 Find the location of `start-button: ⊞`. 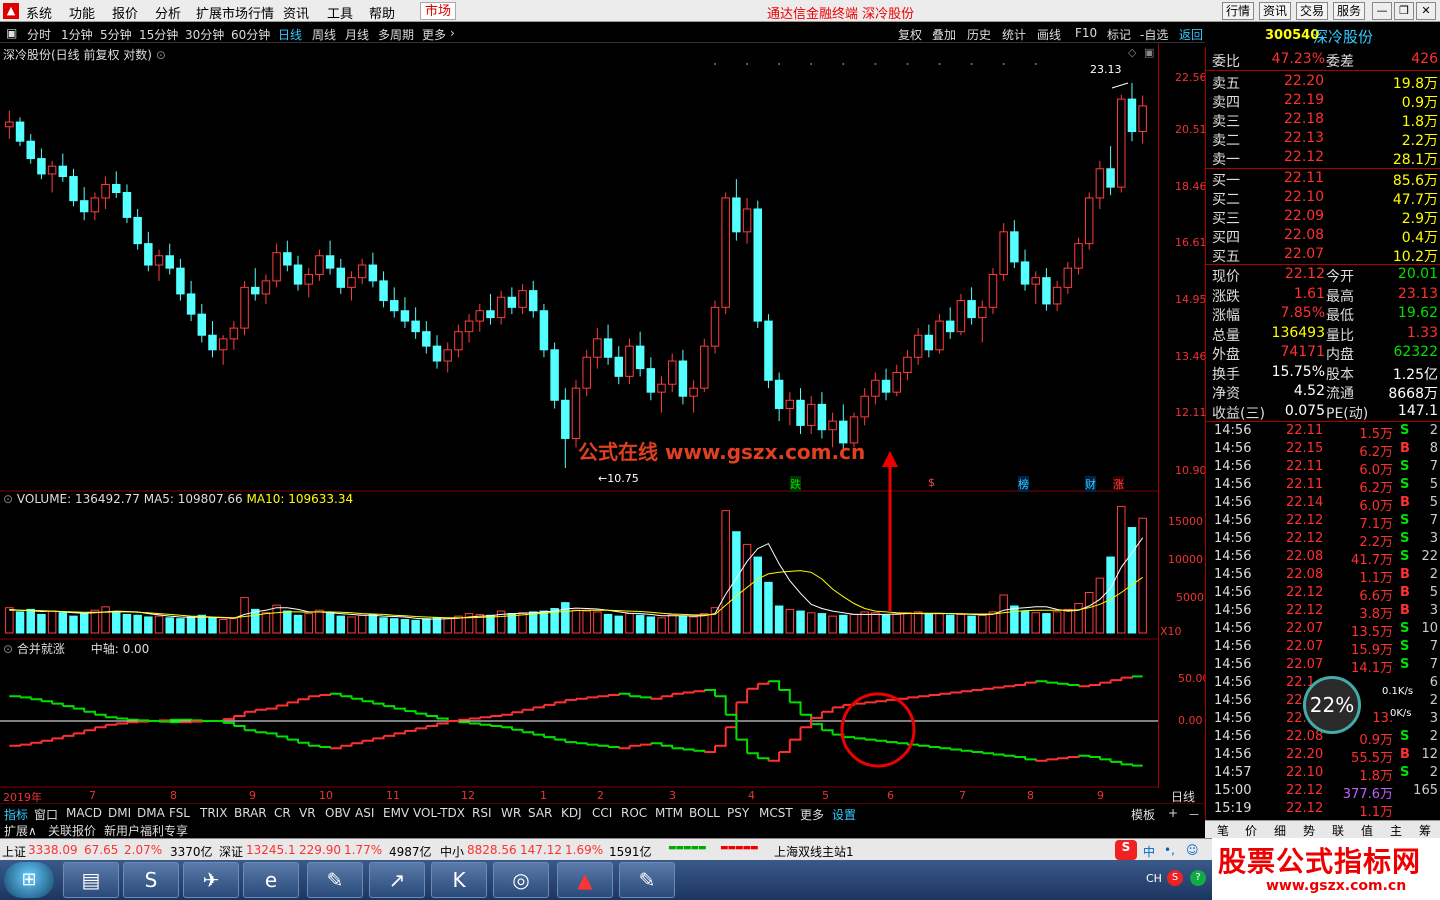

start-button: ⊞ is located at coordinates (29, 880).